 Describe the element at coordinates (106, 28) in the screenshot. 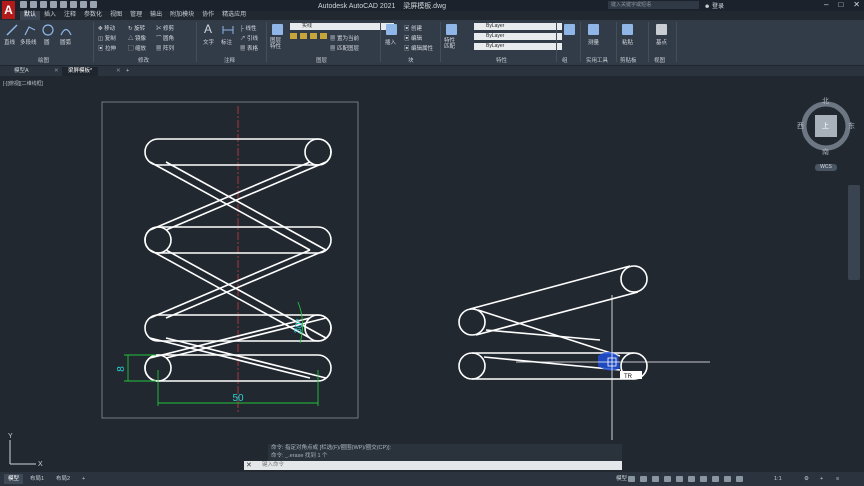

I see `move-button: ✥ 移动` at that location.